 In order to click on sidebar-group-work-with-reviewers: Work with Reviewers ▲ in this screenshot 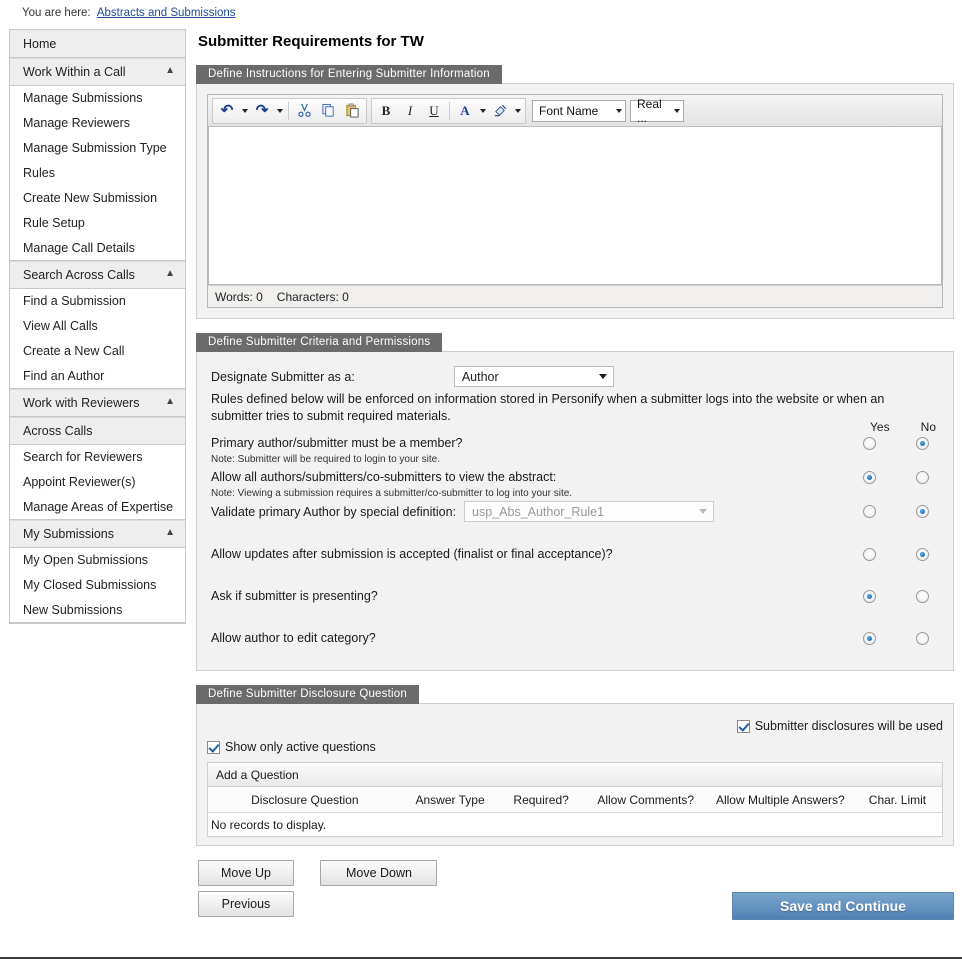, I will do `click(97, 403)`.